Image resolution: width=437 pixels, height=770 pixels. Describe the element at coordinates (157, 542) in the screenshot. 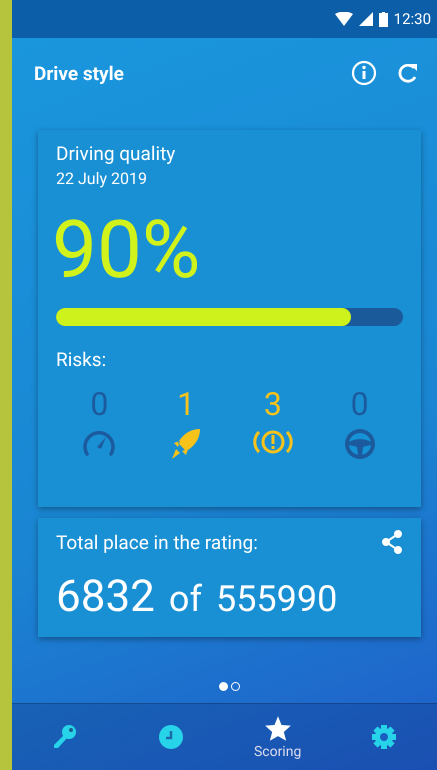

I see `rating-title: Total place in the rating:` at that location.